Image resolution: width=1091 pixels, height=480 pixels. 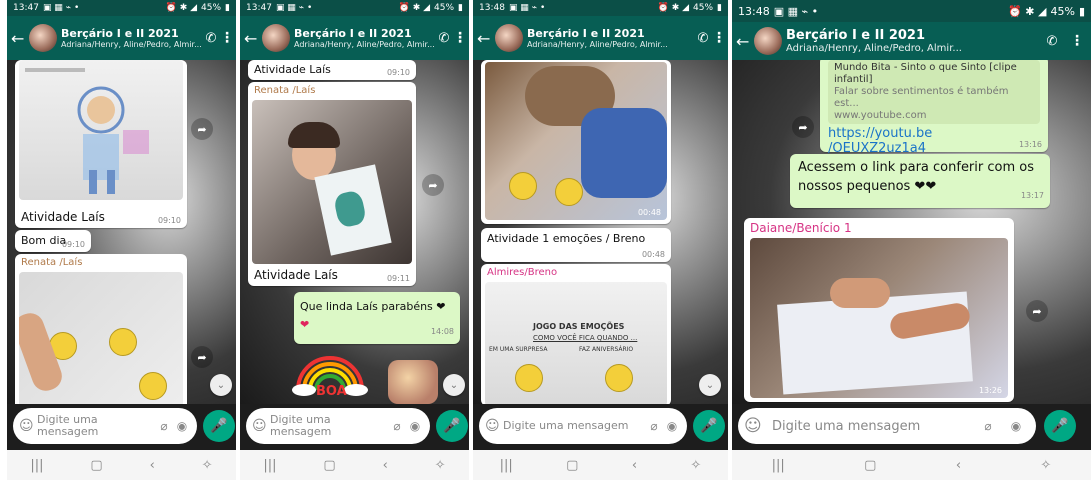 I want to click on image-message: Renata /Laís, so click(x=101, y=329).